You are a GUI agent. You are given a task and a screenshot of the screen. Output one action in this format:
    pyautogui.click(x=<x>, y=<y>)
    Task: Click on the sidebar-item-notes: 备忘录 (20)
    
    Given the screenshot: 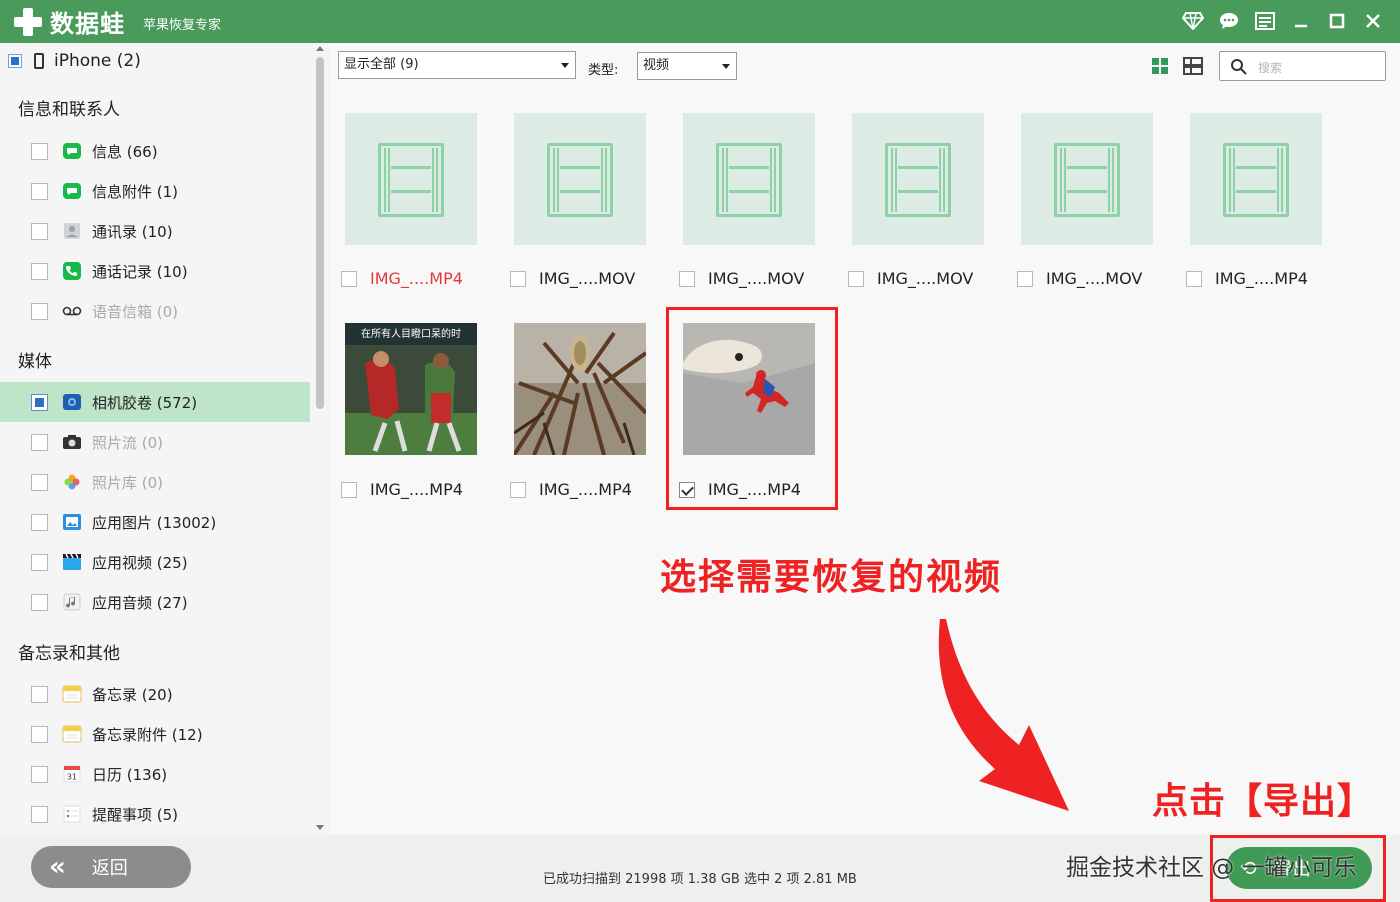 What is the action you would take?
    pyautogui.click(x=155, y=694)
    